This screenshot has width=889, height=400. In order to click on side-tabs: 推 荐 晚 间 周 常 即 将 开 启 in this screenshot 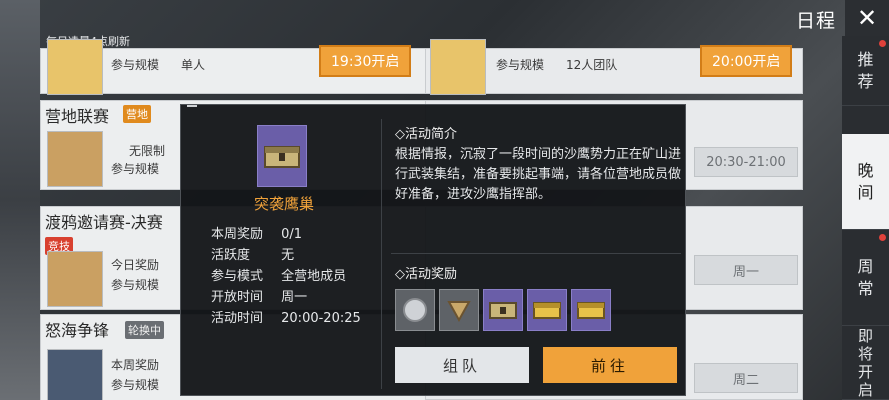, I will do `click(865, 218)`.